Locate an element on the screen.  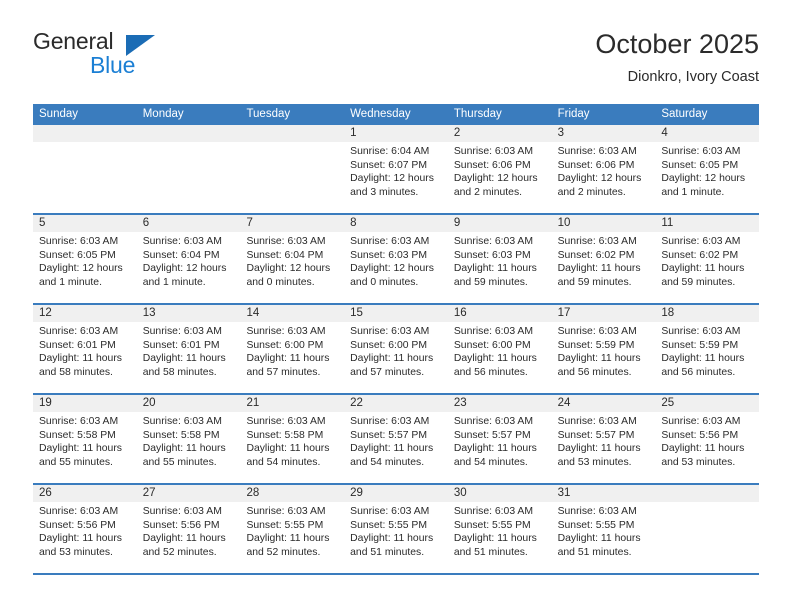
generalblue-logo: General Blue is located at coordinates (183, 58).